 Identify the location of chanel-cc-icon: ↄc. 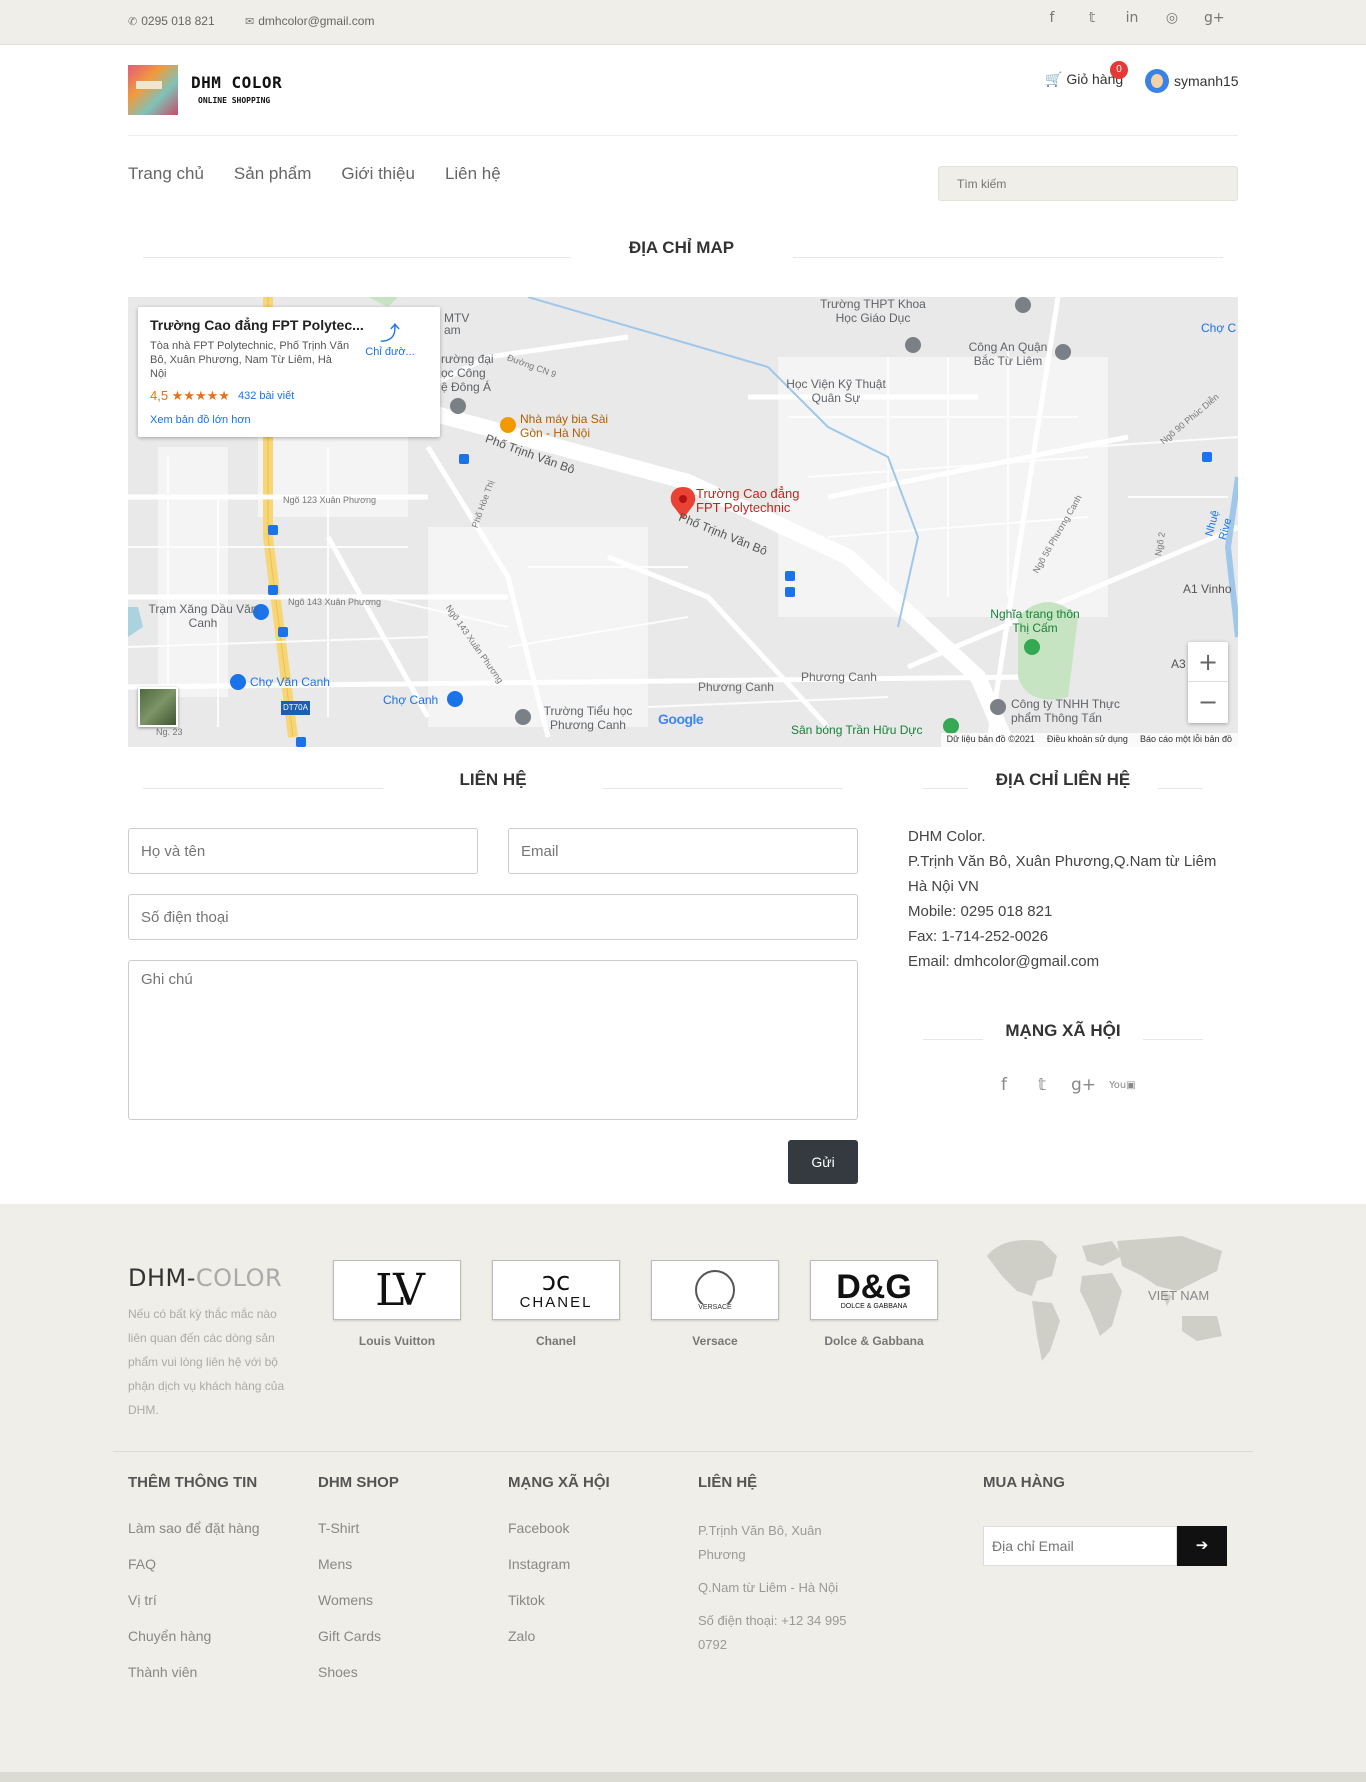
(556, 1281).